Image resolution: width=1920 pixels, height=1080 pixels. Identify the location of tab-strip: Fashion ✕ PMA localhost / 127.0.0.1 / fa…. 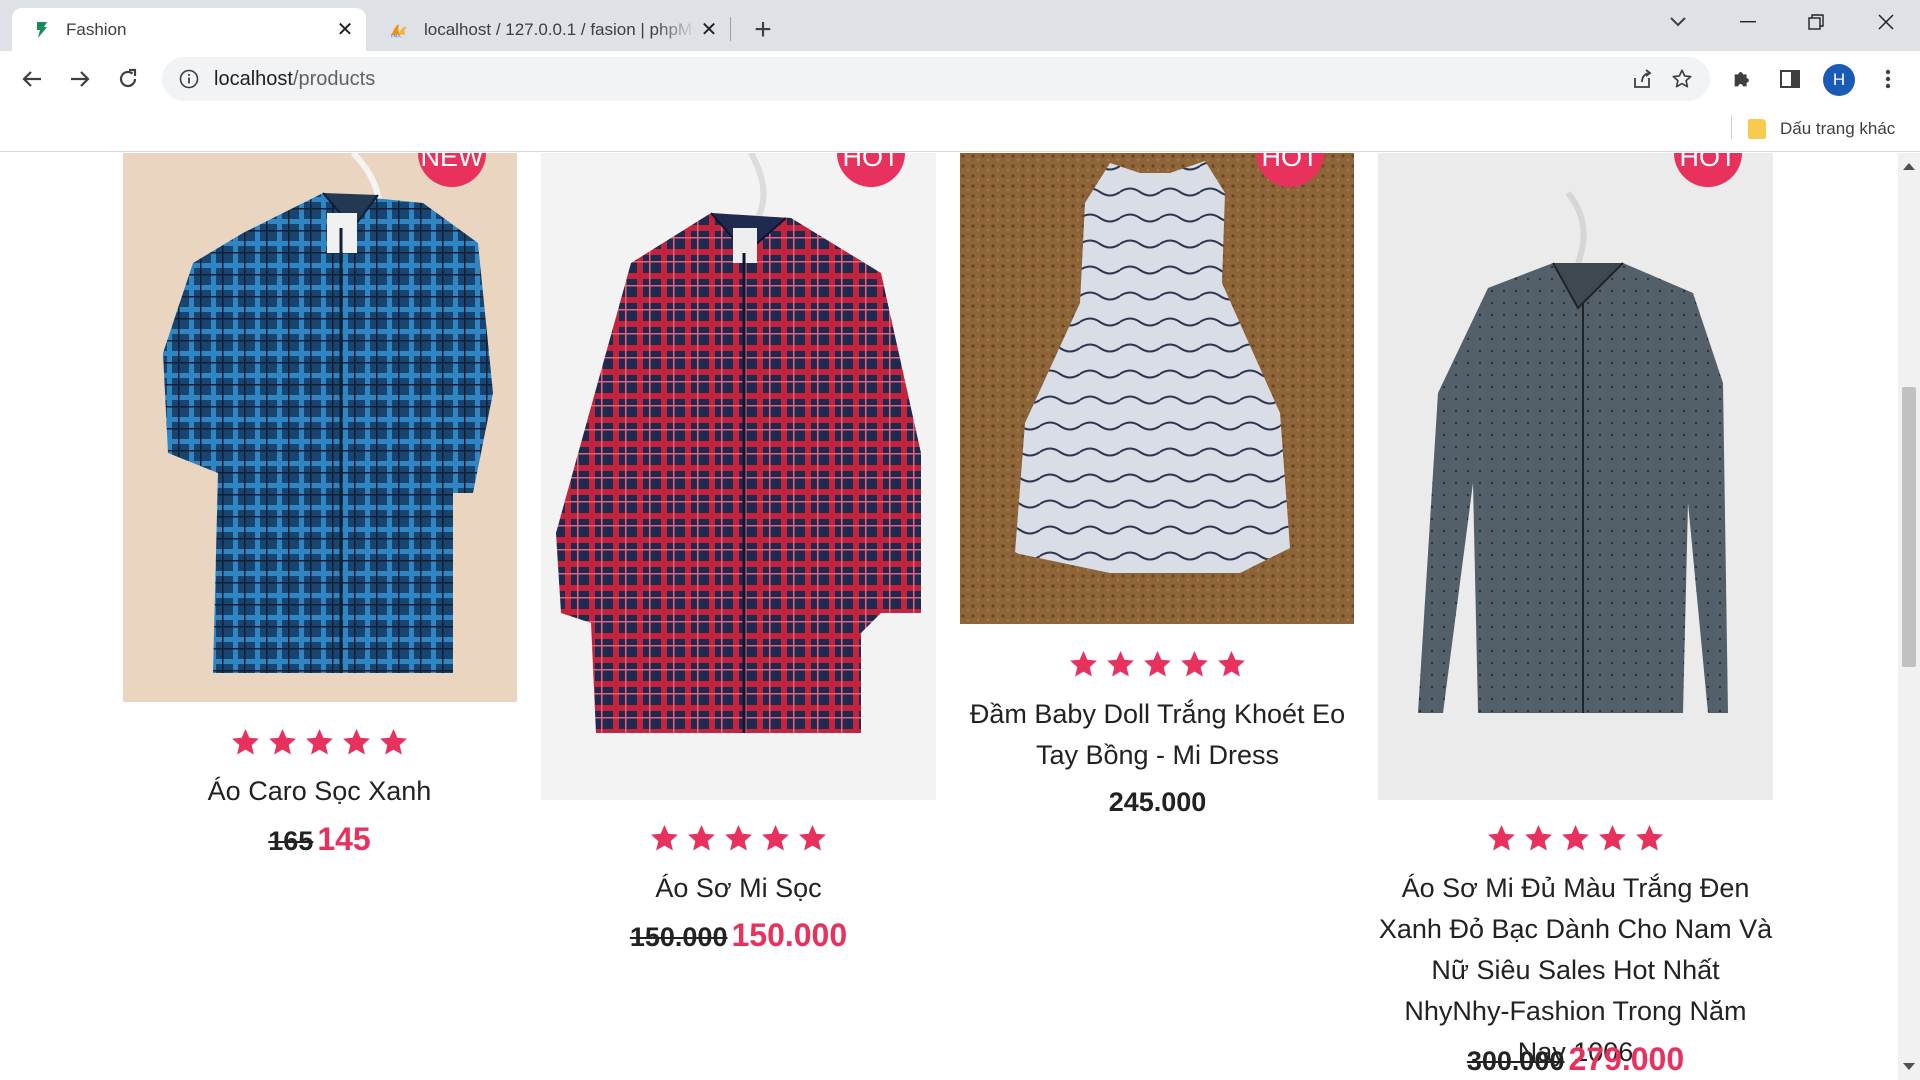
(960, 25).